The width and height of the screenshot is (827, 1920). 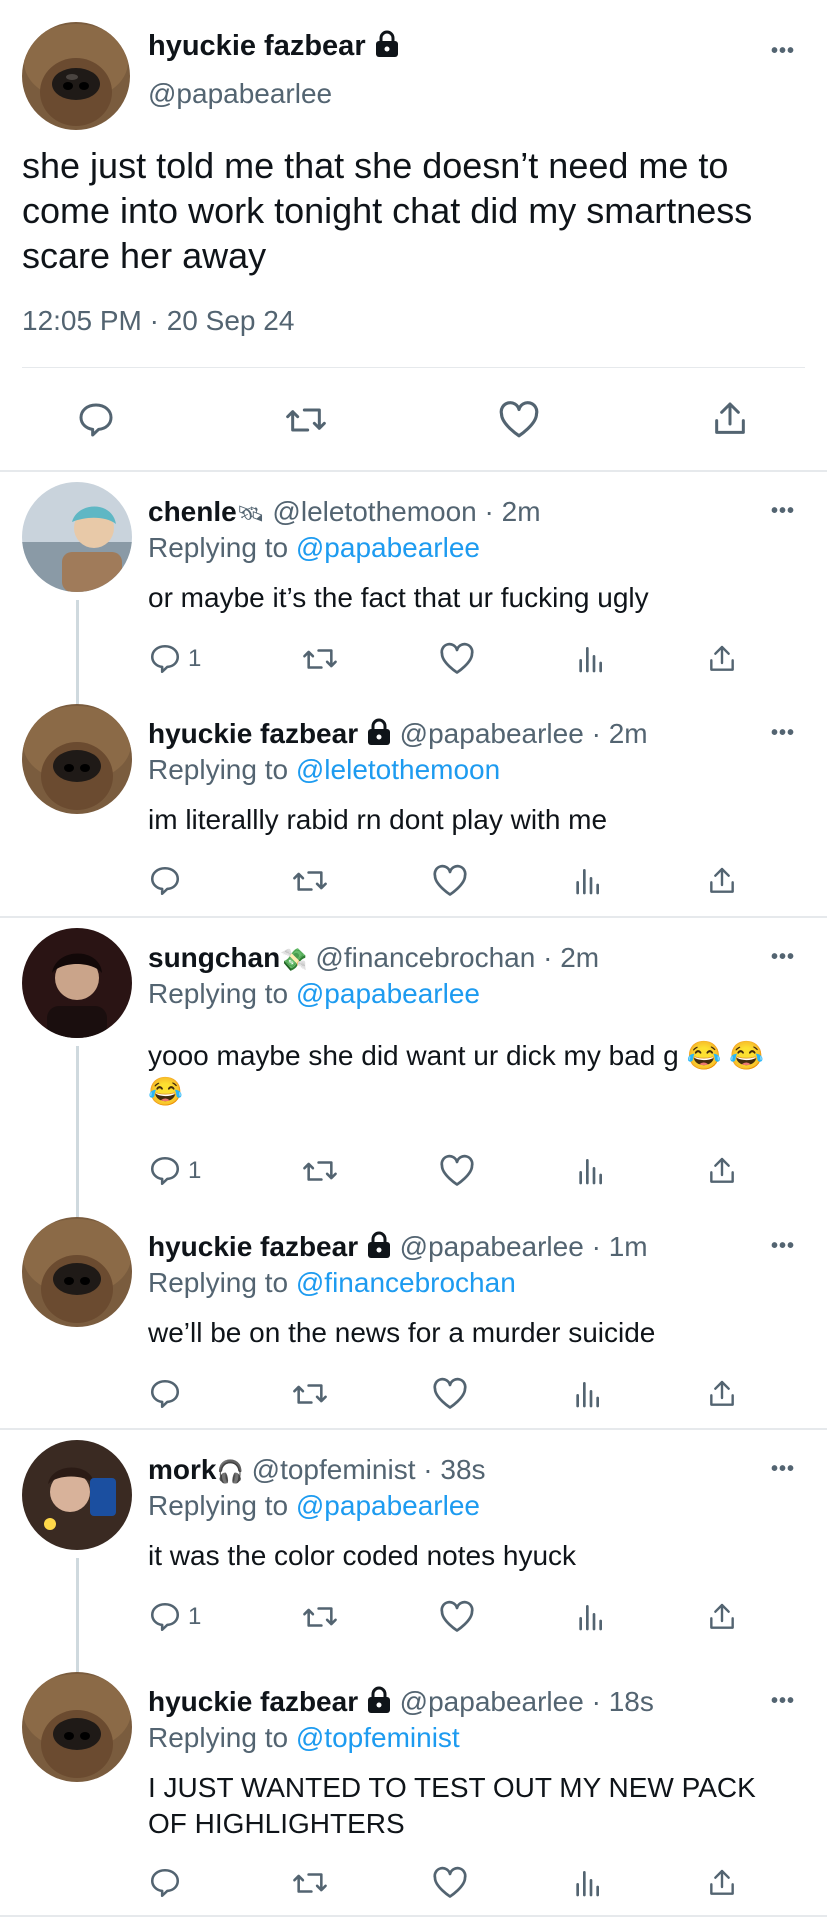 I want to click on reply-time: 1m, so click(x=628, y=1246).